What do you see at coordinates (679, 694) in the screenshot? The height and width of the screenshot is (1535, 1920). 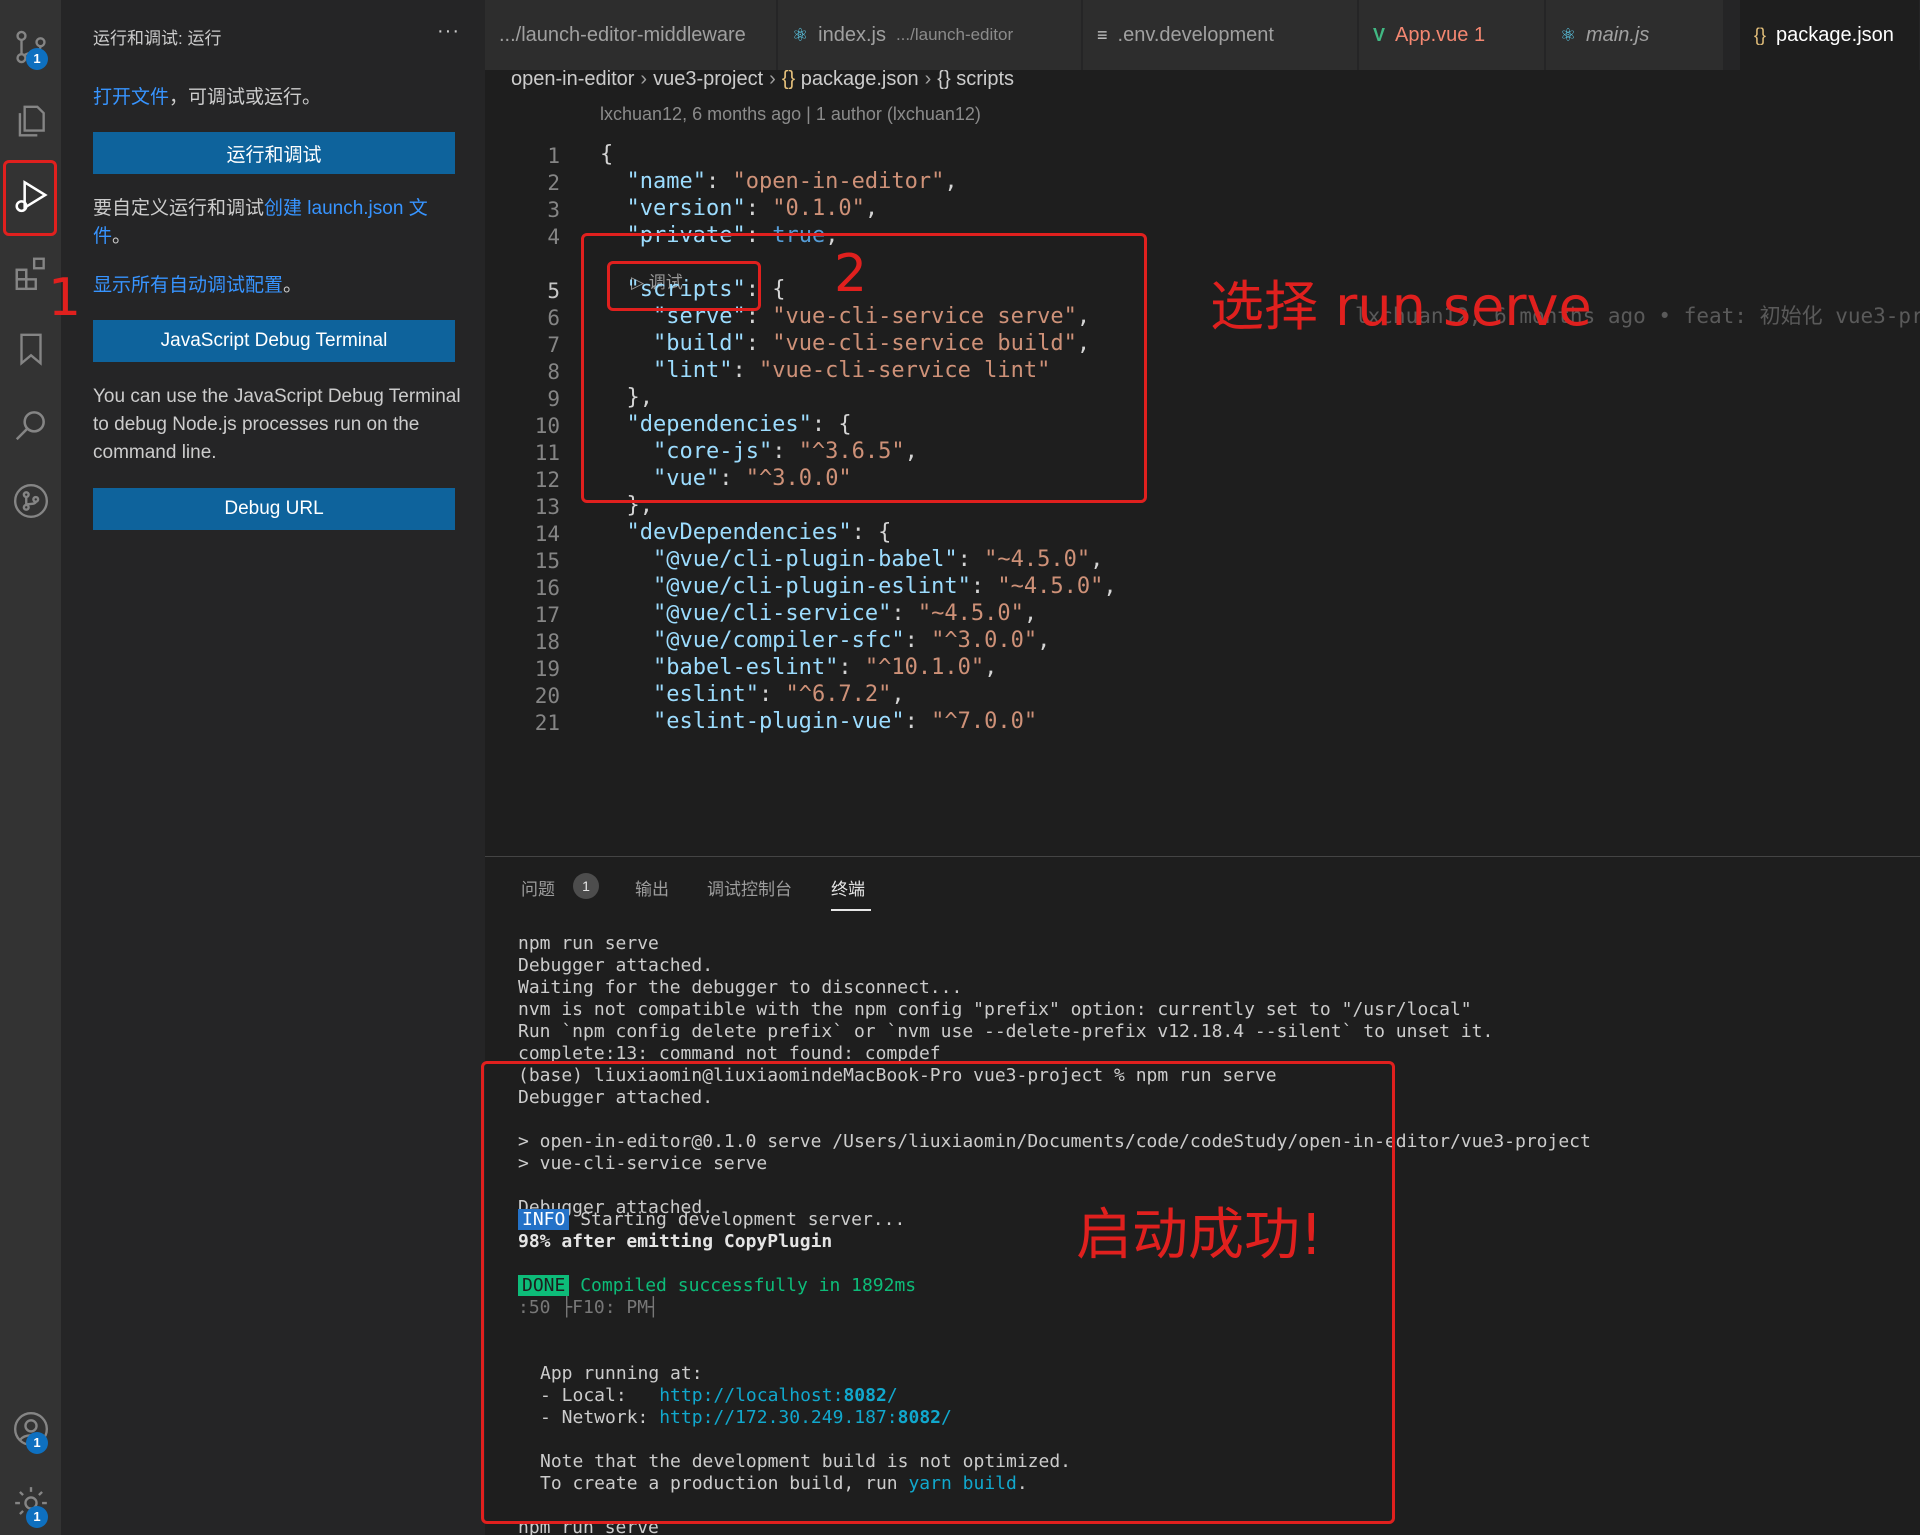 I see `code-token: "eslint"` at bounding box center [679, 694].